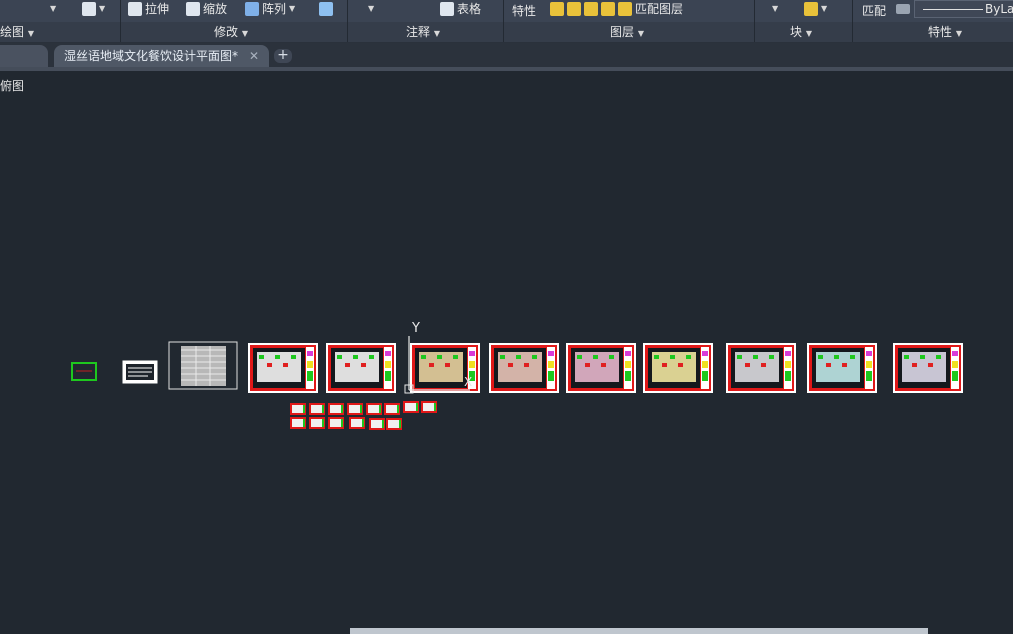 This screenshot has width=1013, height=634. Describe the element at coordinates (203, 365) in the screenshot. I see `table-sheet` at that location.